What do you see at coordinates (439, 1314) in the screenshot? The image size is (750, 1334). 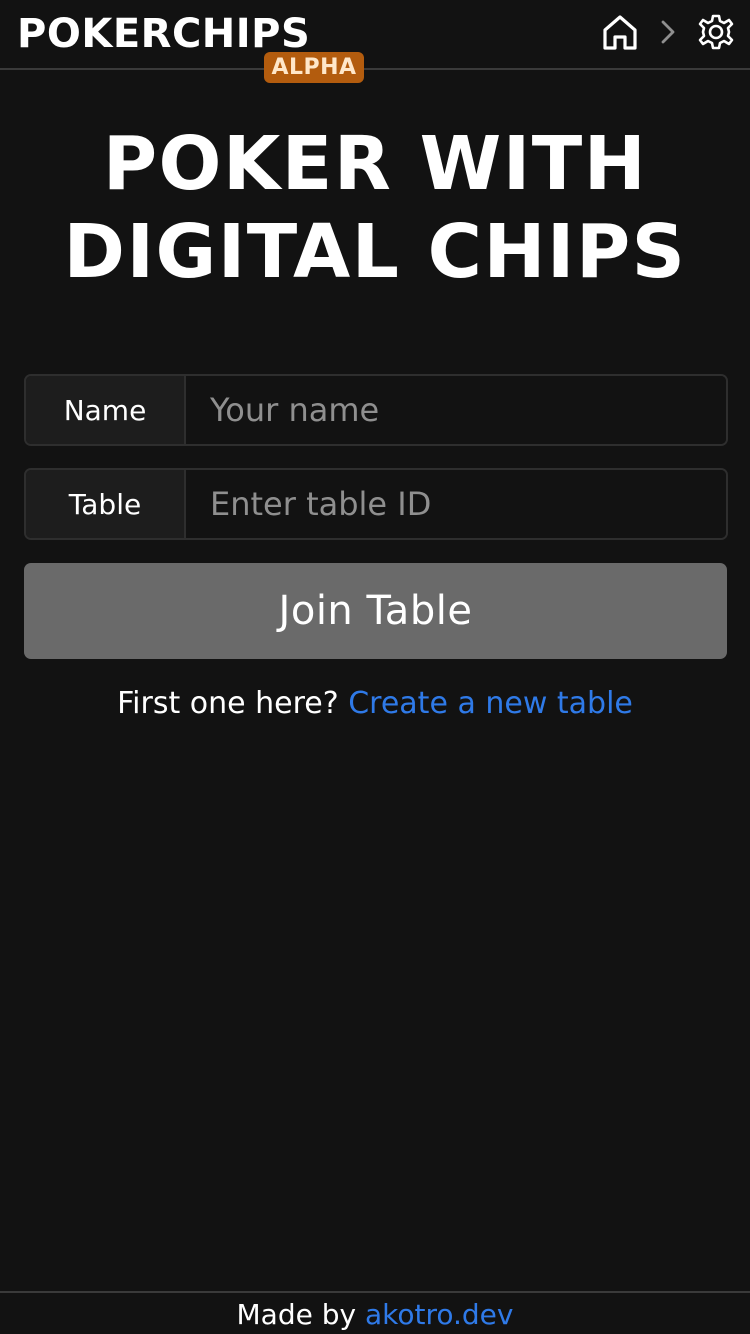 I see `author-link: akotro.dev` at bounding box center [439, 1314].